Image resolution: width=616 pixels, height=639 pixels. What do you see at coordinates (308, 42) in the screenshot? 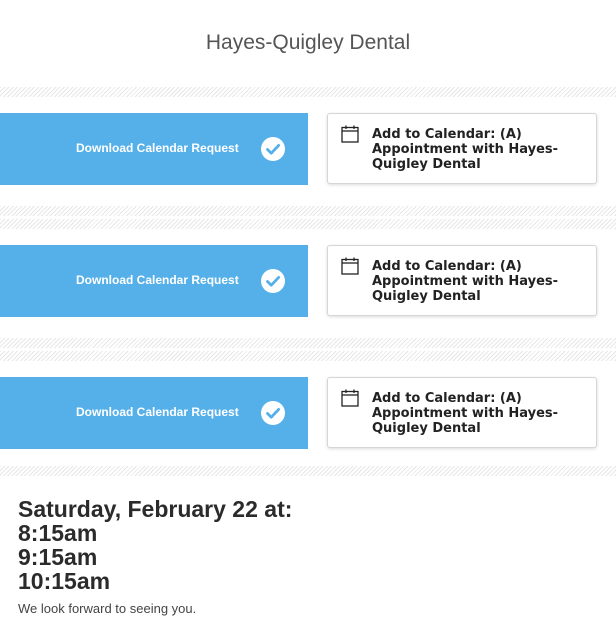
I see `clinic-title: Hayes-Quigley Dental` at bounding box center [308, 42].